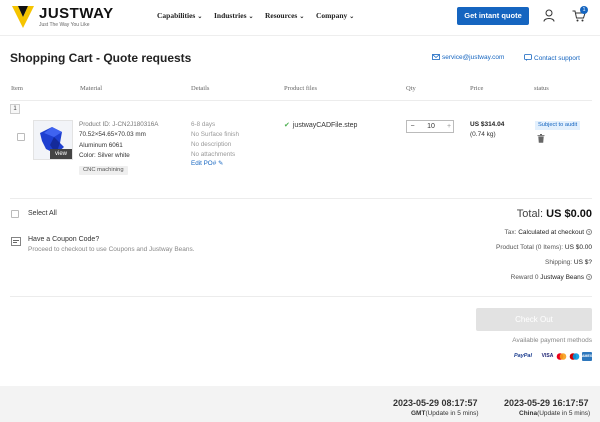  What do you see at coordinates (468, 57) in the screenshot?
I see `email-link: service@justway.com` at bounding box center [468, 57].